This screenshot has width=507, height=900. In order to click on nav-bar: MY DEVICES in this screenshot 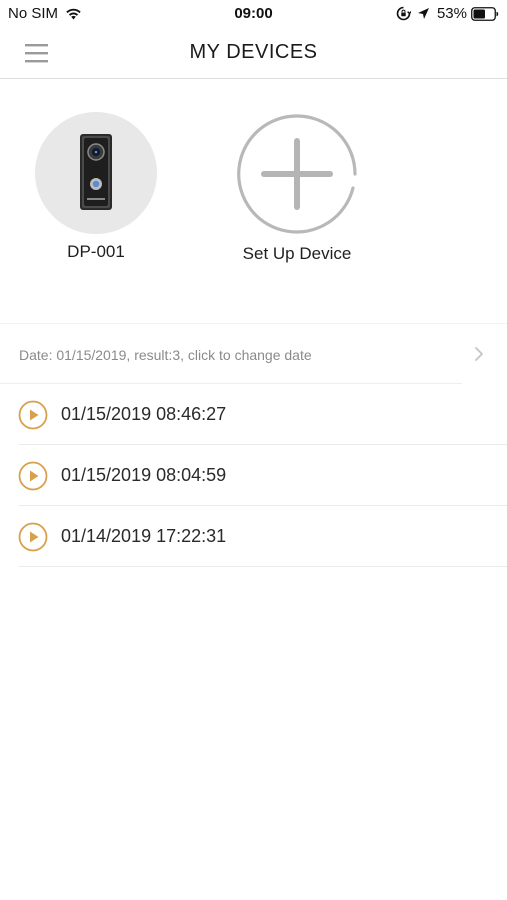, I will do `click(253, 53)`.